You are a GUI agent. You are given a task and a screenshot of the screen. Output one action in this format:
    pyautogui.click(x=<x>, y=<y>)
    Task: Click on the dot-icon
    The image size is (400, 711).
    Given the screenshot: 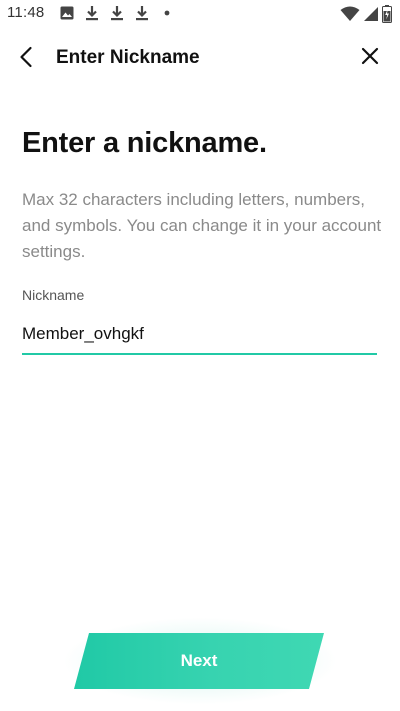 What is the action you would take?
    pyautogui.click(x=166, y=12)
    